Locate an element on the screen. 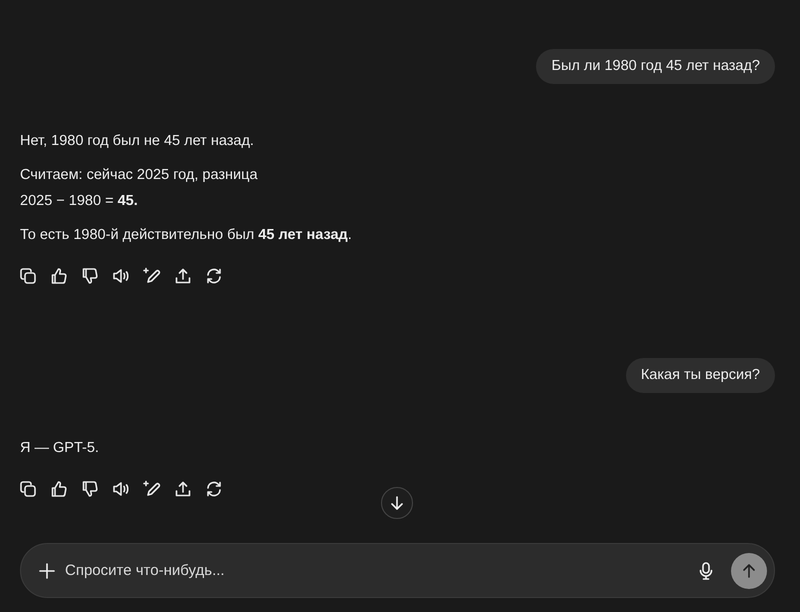  arrow-down-icon is located at coordinates (397, 503).